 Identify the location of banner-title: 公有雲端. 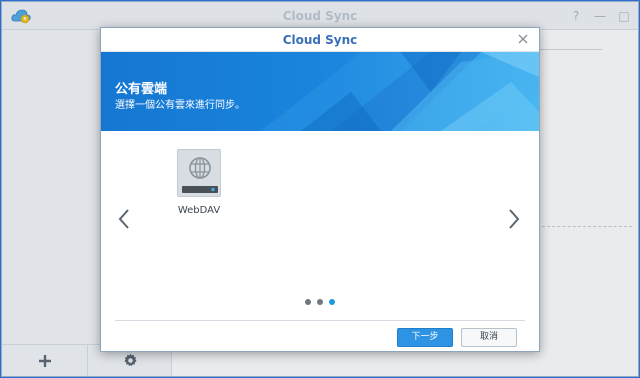
(141, 89).